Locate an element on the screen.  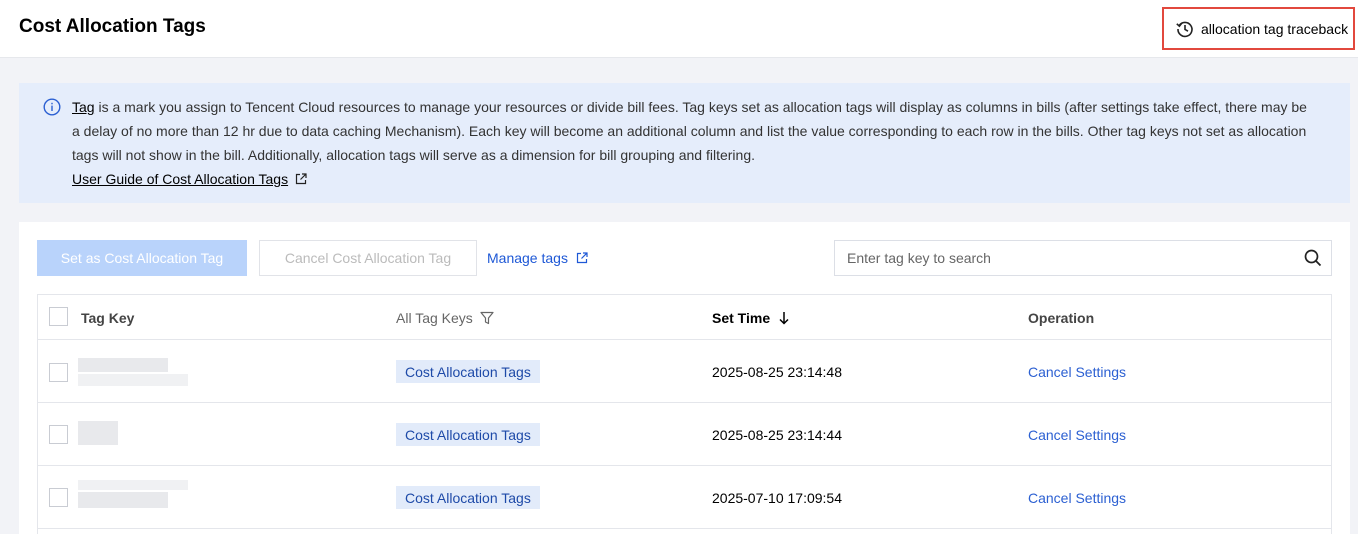
column-header-operation: Operation is located at coordinates (1061, 317).